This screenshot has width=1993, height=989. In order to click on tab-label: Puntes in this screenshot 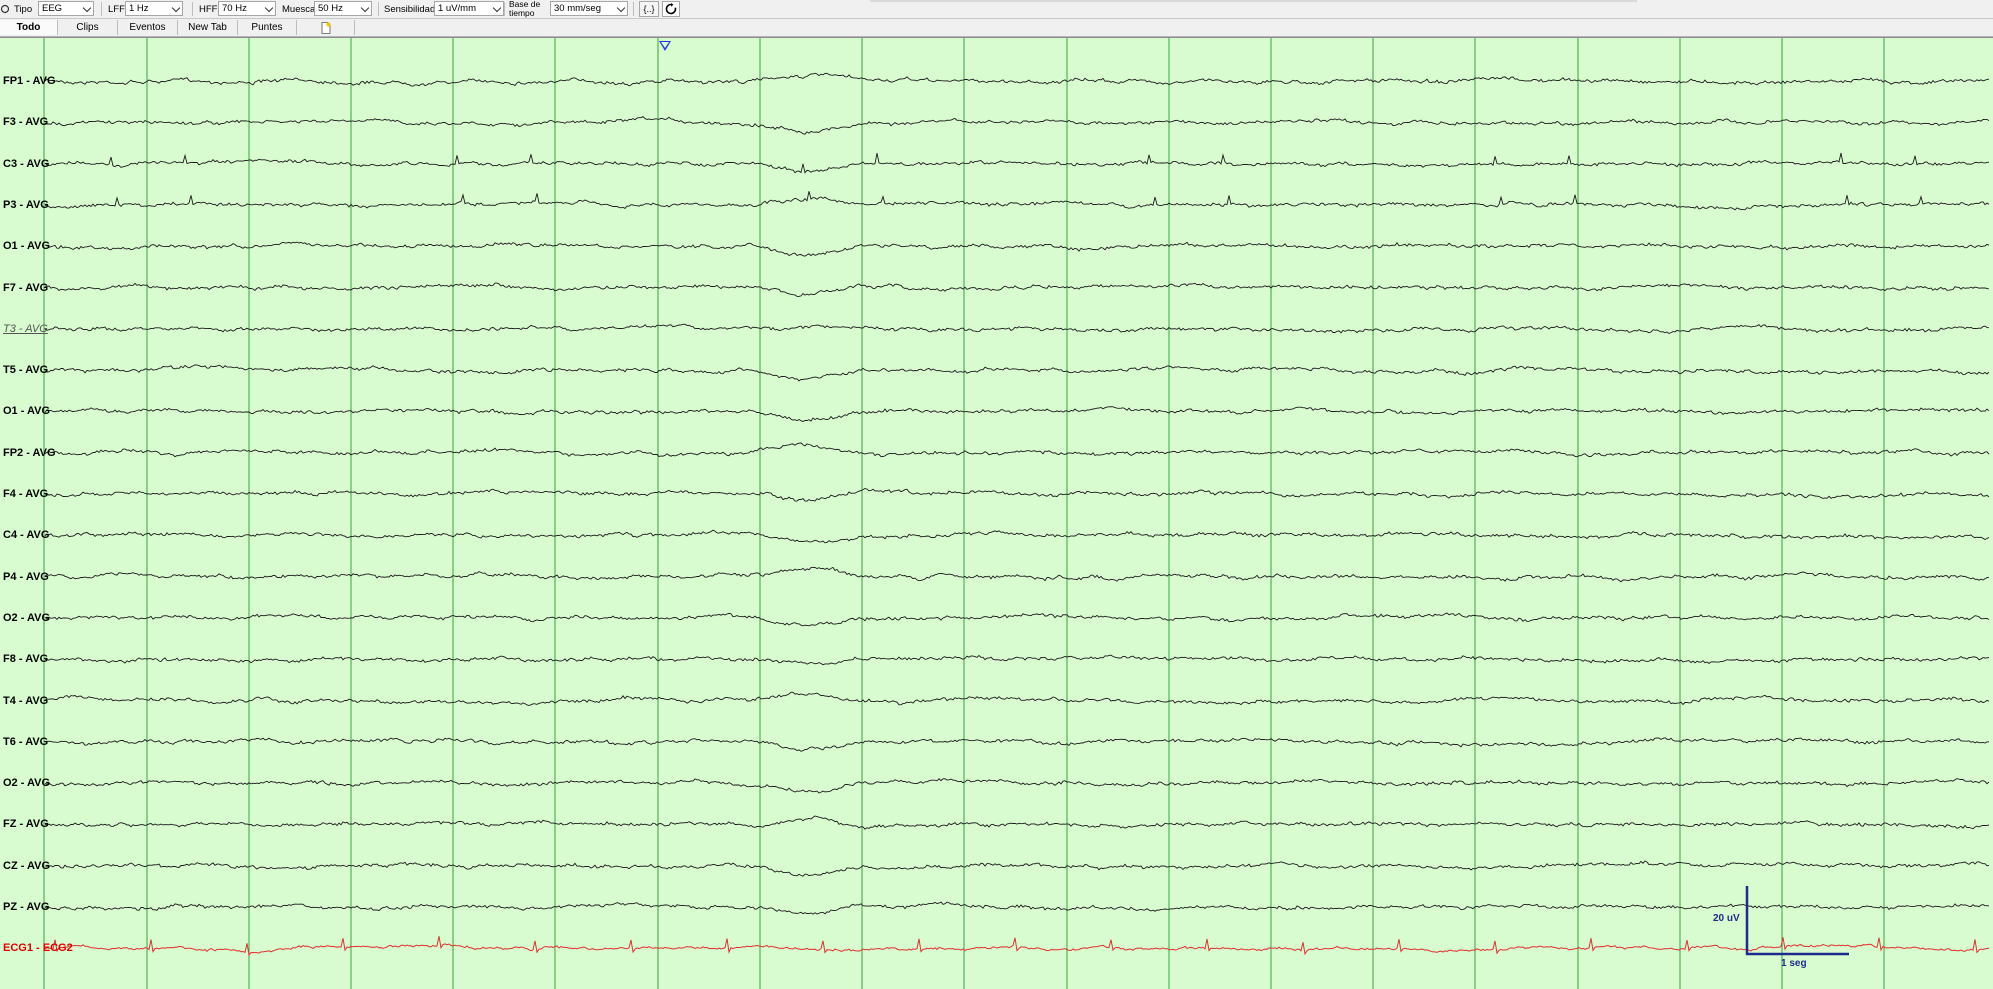, I will do `click(267, 27)`.